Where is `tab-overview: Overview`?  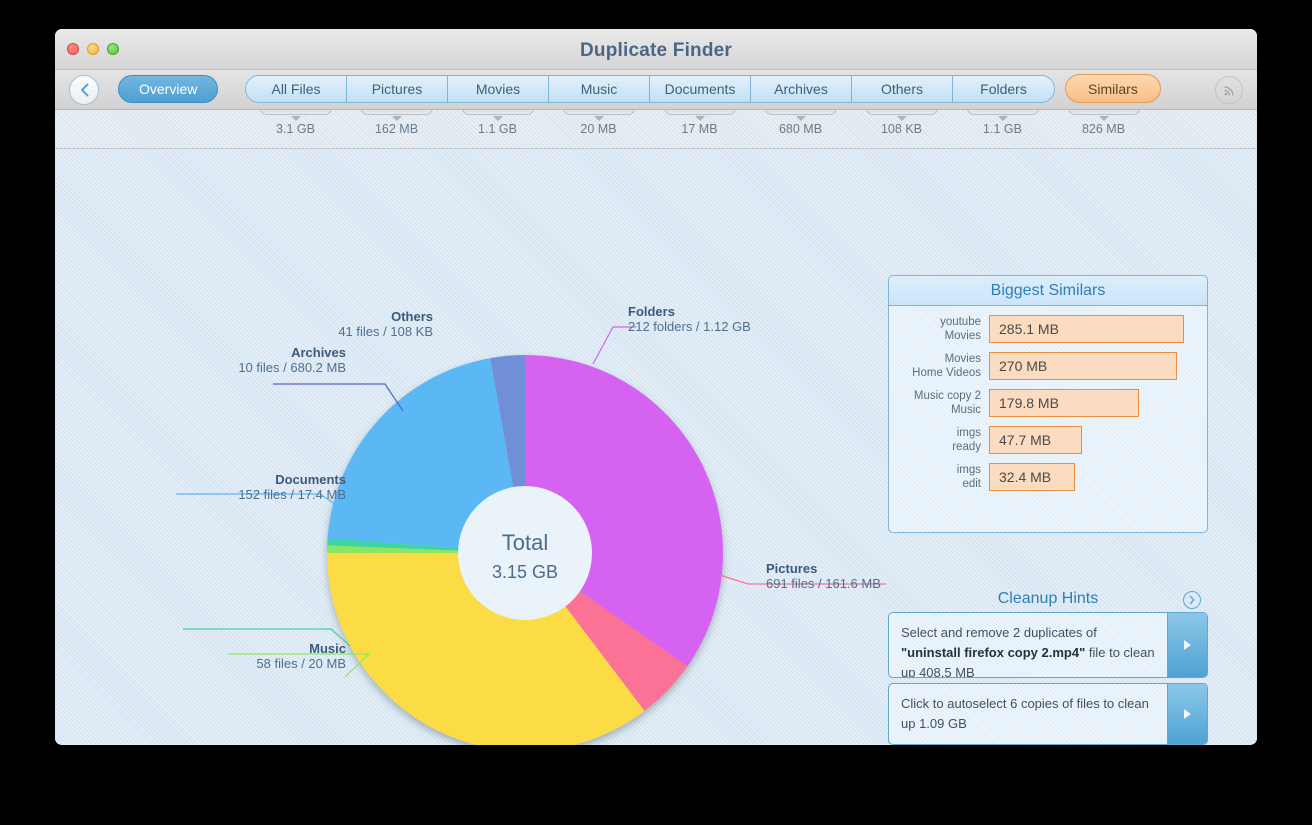 tab-overview: Overview is located at coordinates (168, 89).